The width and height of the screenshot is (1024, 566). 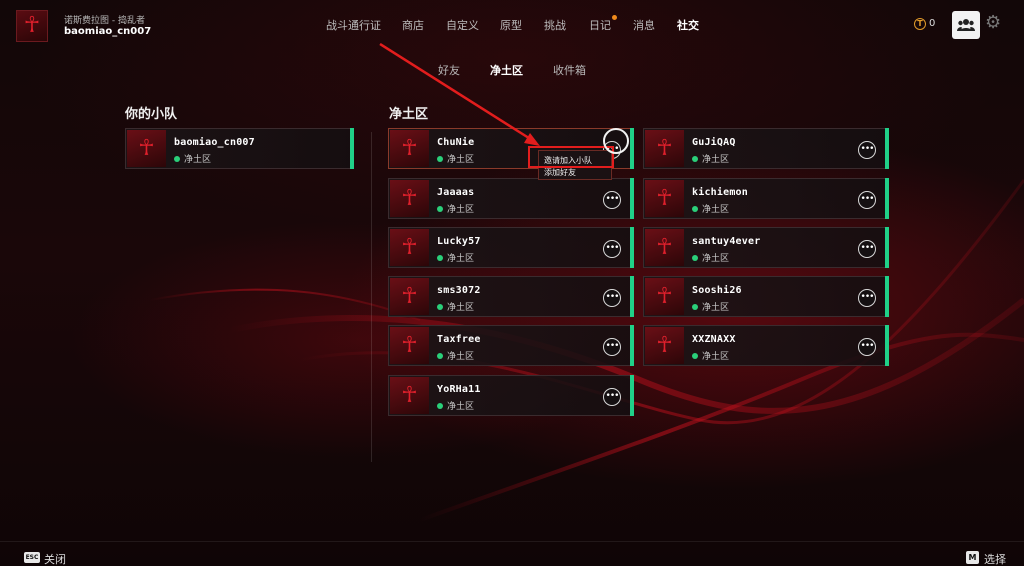 What do you see at coordinates (995, 558) in the screenshot?
I see `select-button: 选择` at bounding box center [995, 558].